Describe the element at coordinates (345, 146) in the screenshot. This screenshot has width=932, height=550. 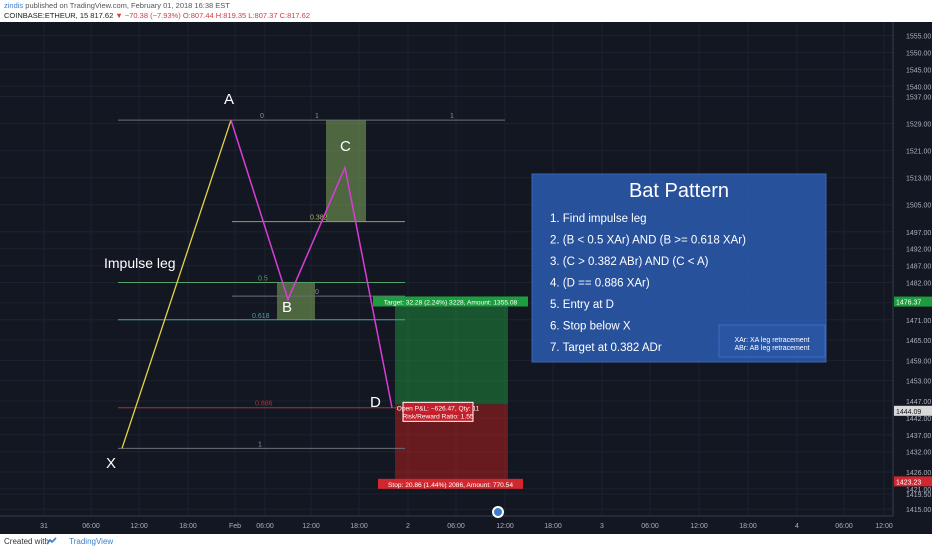
I see `point-label-c: C` at that location.